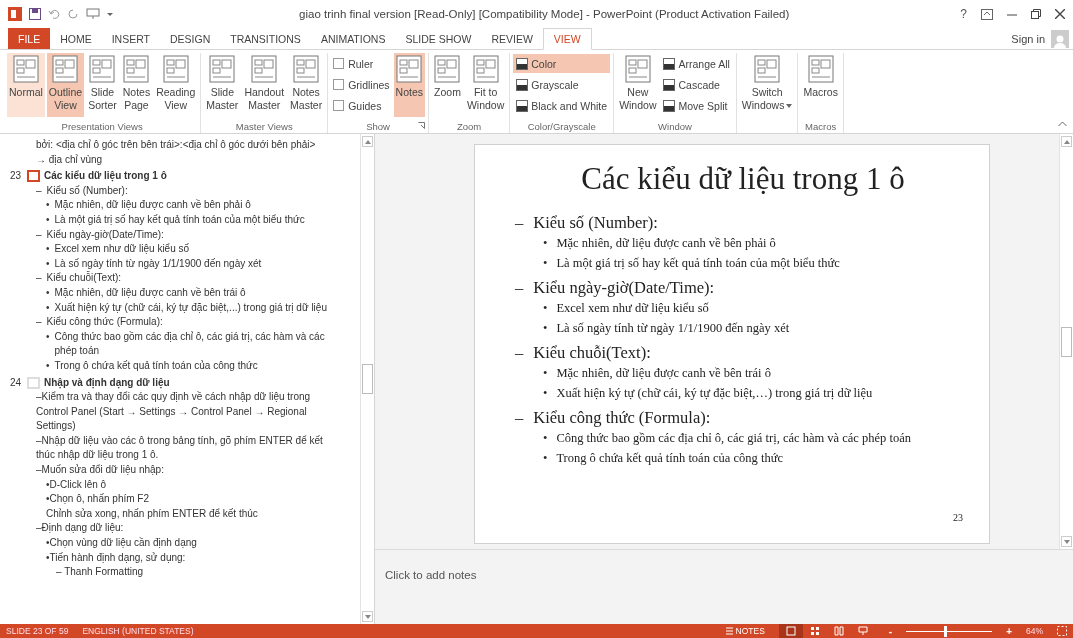 This screenshot has height=638, width=1073. Describe the element at coordinates (422, 125) in the screenshot. I see `dialog-launcher-button` at that location.